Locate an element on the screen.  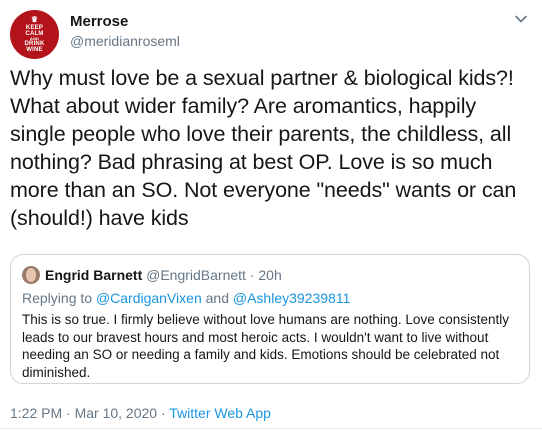
reply-user-link: @CardiganVixen is located at coordinates (149, 298).